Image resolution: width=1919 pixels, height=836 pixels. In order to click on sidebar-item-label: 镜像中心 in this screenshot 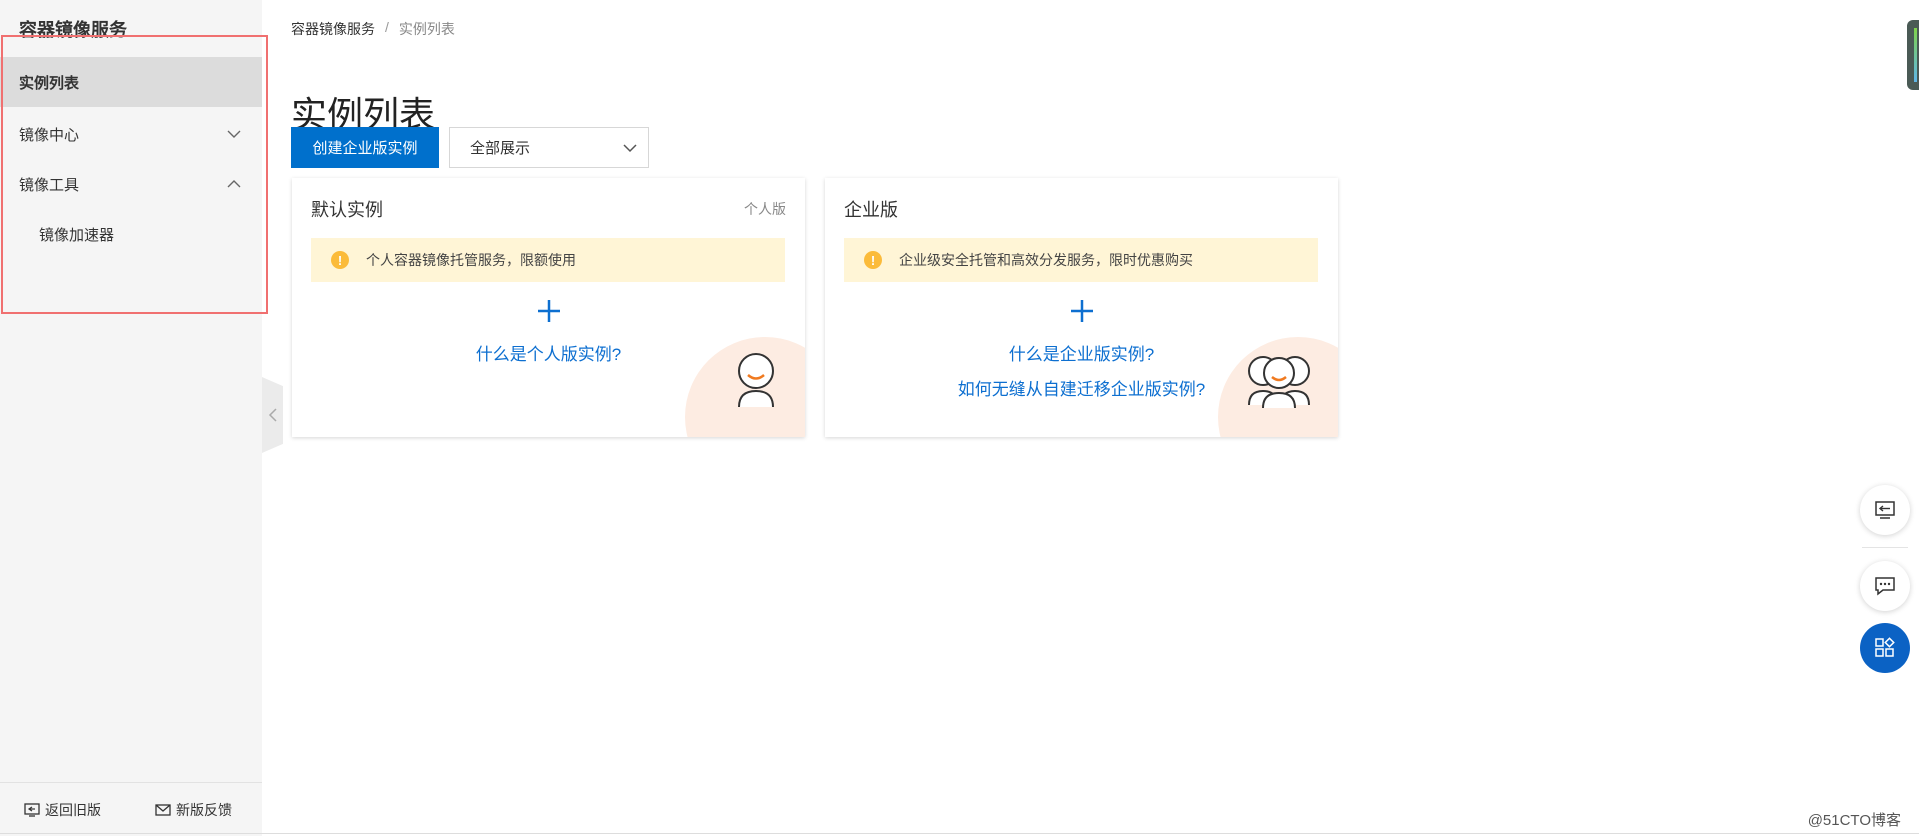, I will do `click(49, 135)`.